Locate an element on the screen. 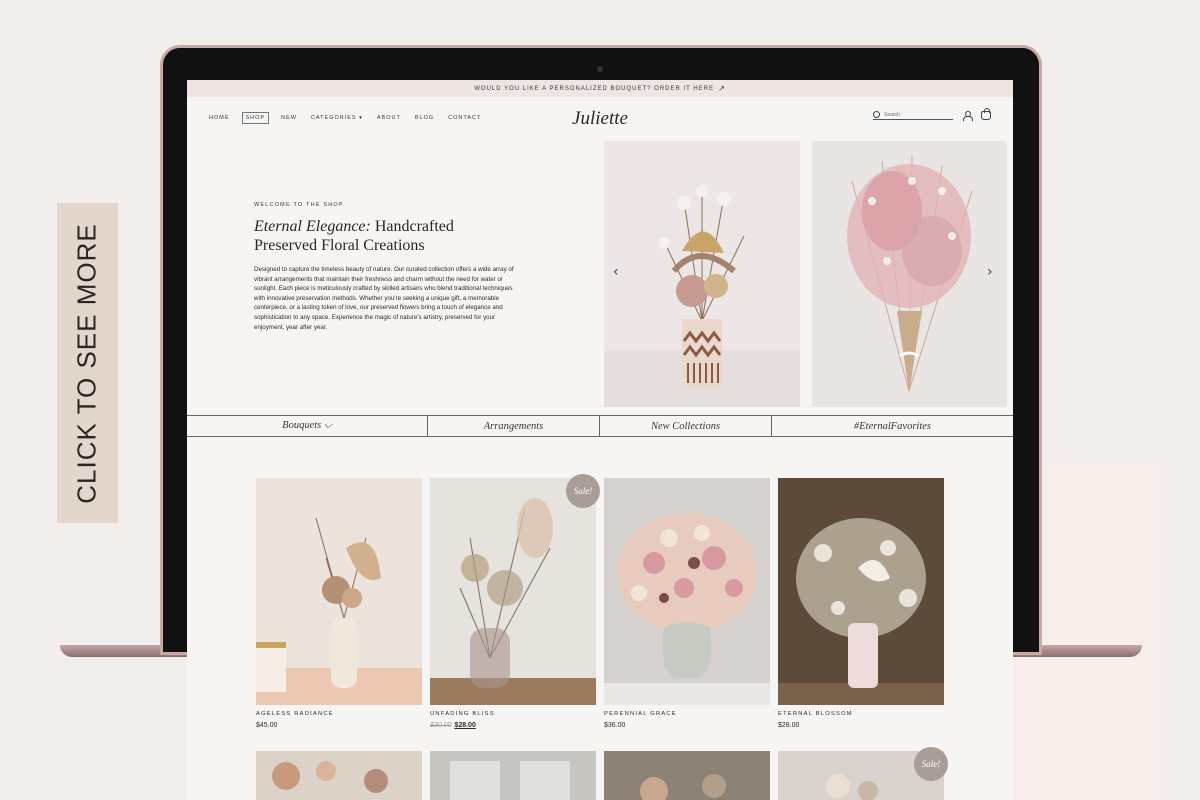 The image size is (1200, 800). product-card: ETERNAL BLOSSOM $28.00 is located at coordinates (861, 603).